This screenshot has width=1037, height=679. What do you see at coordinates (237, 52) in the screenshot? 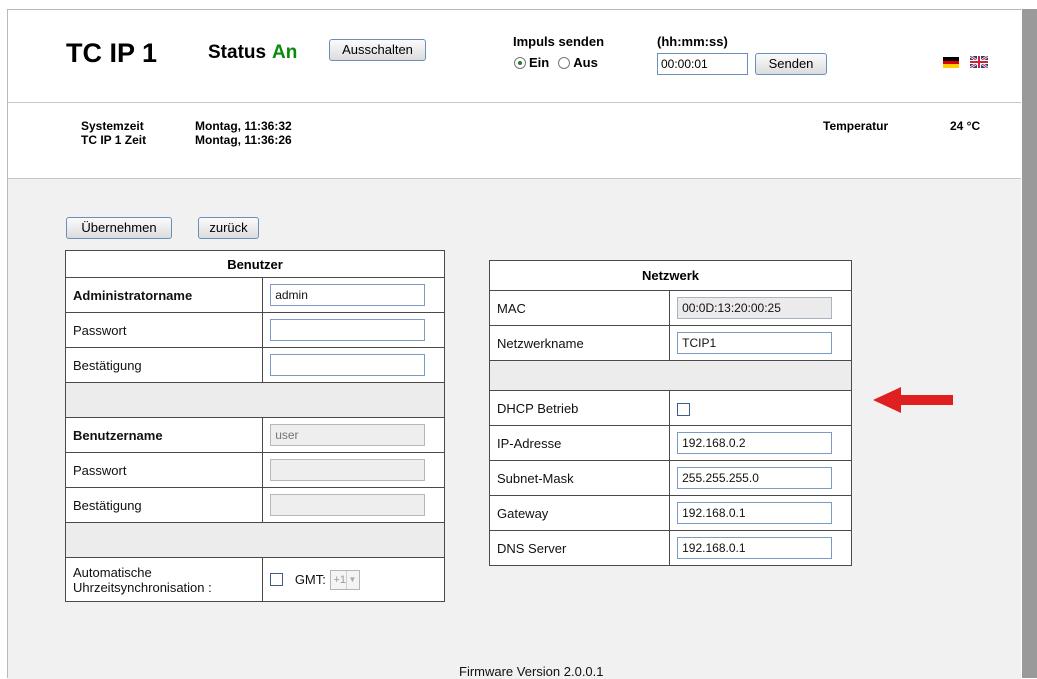
I see `status-label: Status` at bounding box center [237, 52].